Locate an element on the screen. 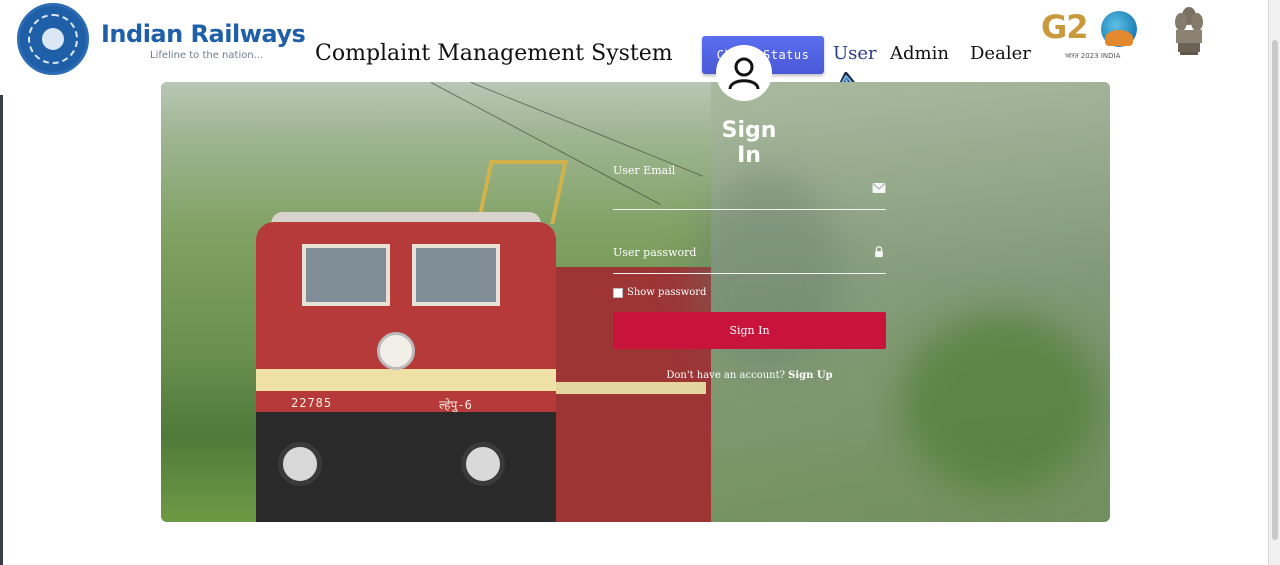  no-account-text: Don't have an account? is located at coordinates (725, 375).